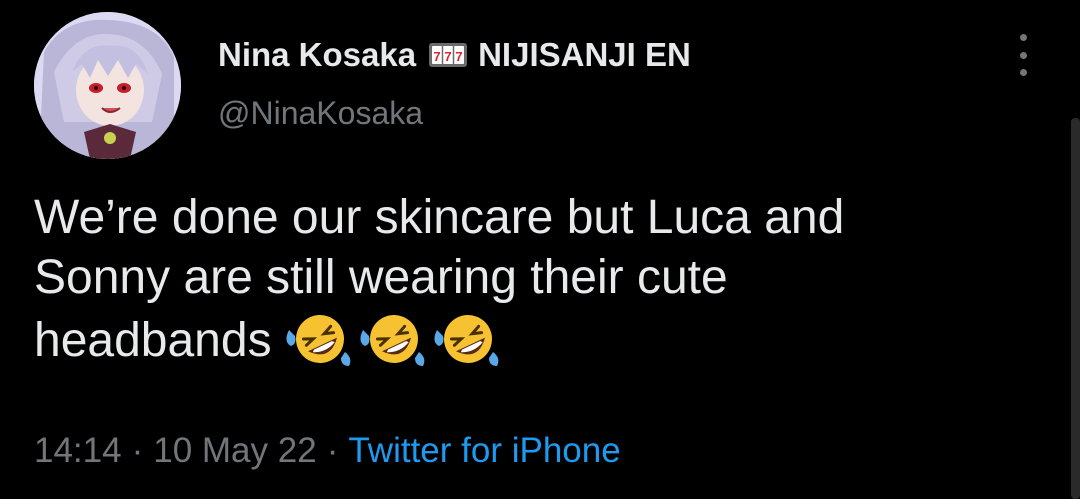 The height and width of the screenshot is (499, 1080). I want to click on more-options-button, so click(1023, 55).